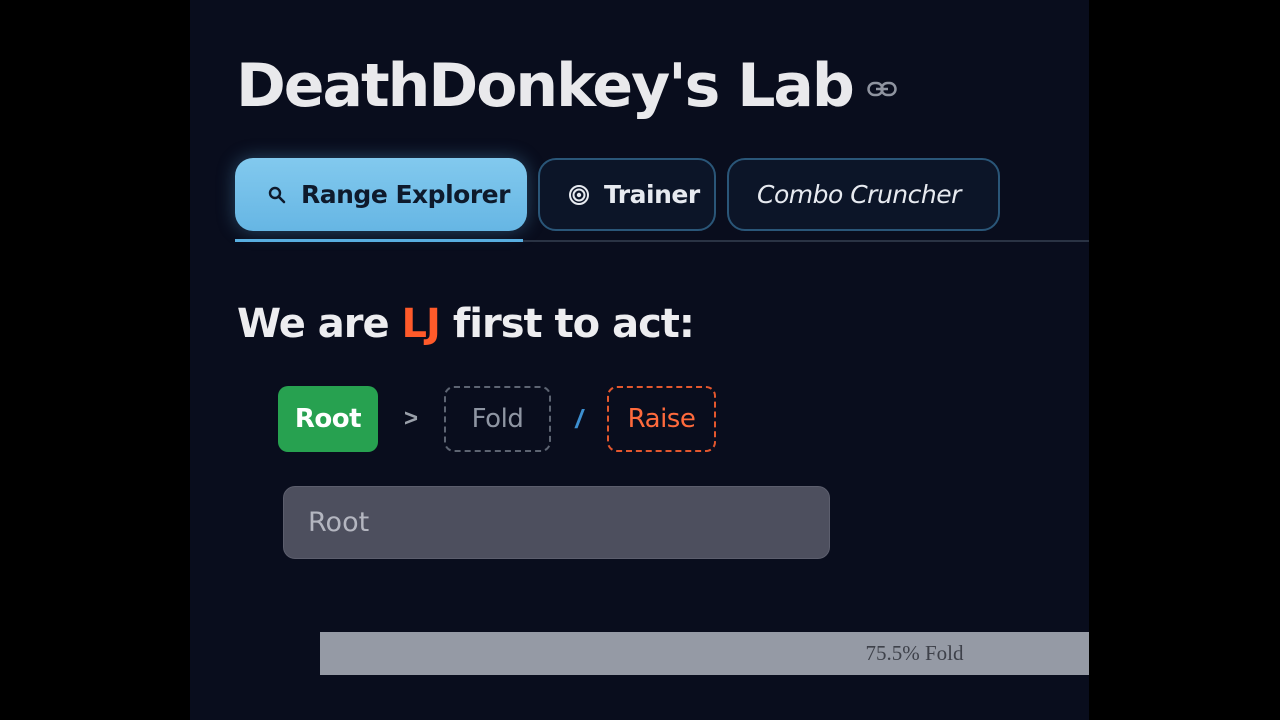 The height and width of the screenshot is (720, 1280). What do you see at coordinates (859, 194) in the screenshot?
I see `tab-label: Combo Cruncher` at bounding box center [859, 194].